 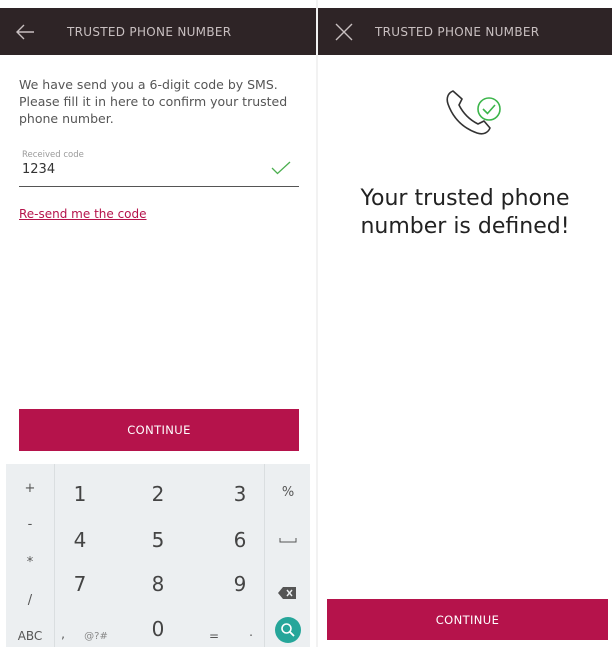 What do you see at coordinates (26, 32) in the screenshot?
I see `back-arrow-icon` at bounding box center [26, 32].